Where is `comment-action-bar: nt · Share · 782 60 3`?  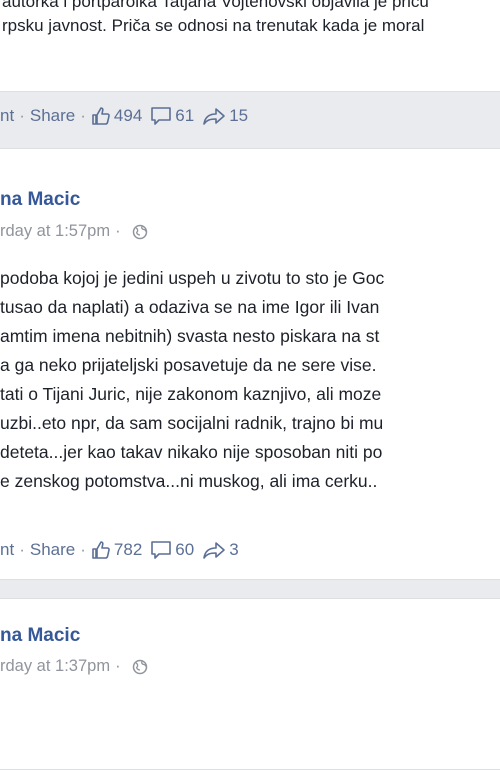
comment-action-bar: nt · Share · 782 60 3 is located at coordinates (119, 550).